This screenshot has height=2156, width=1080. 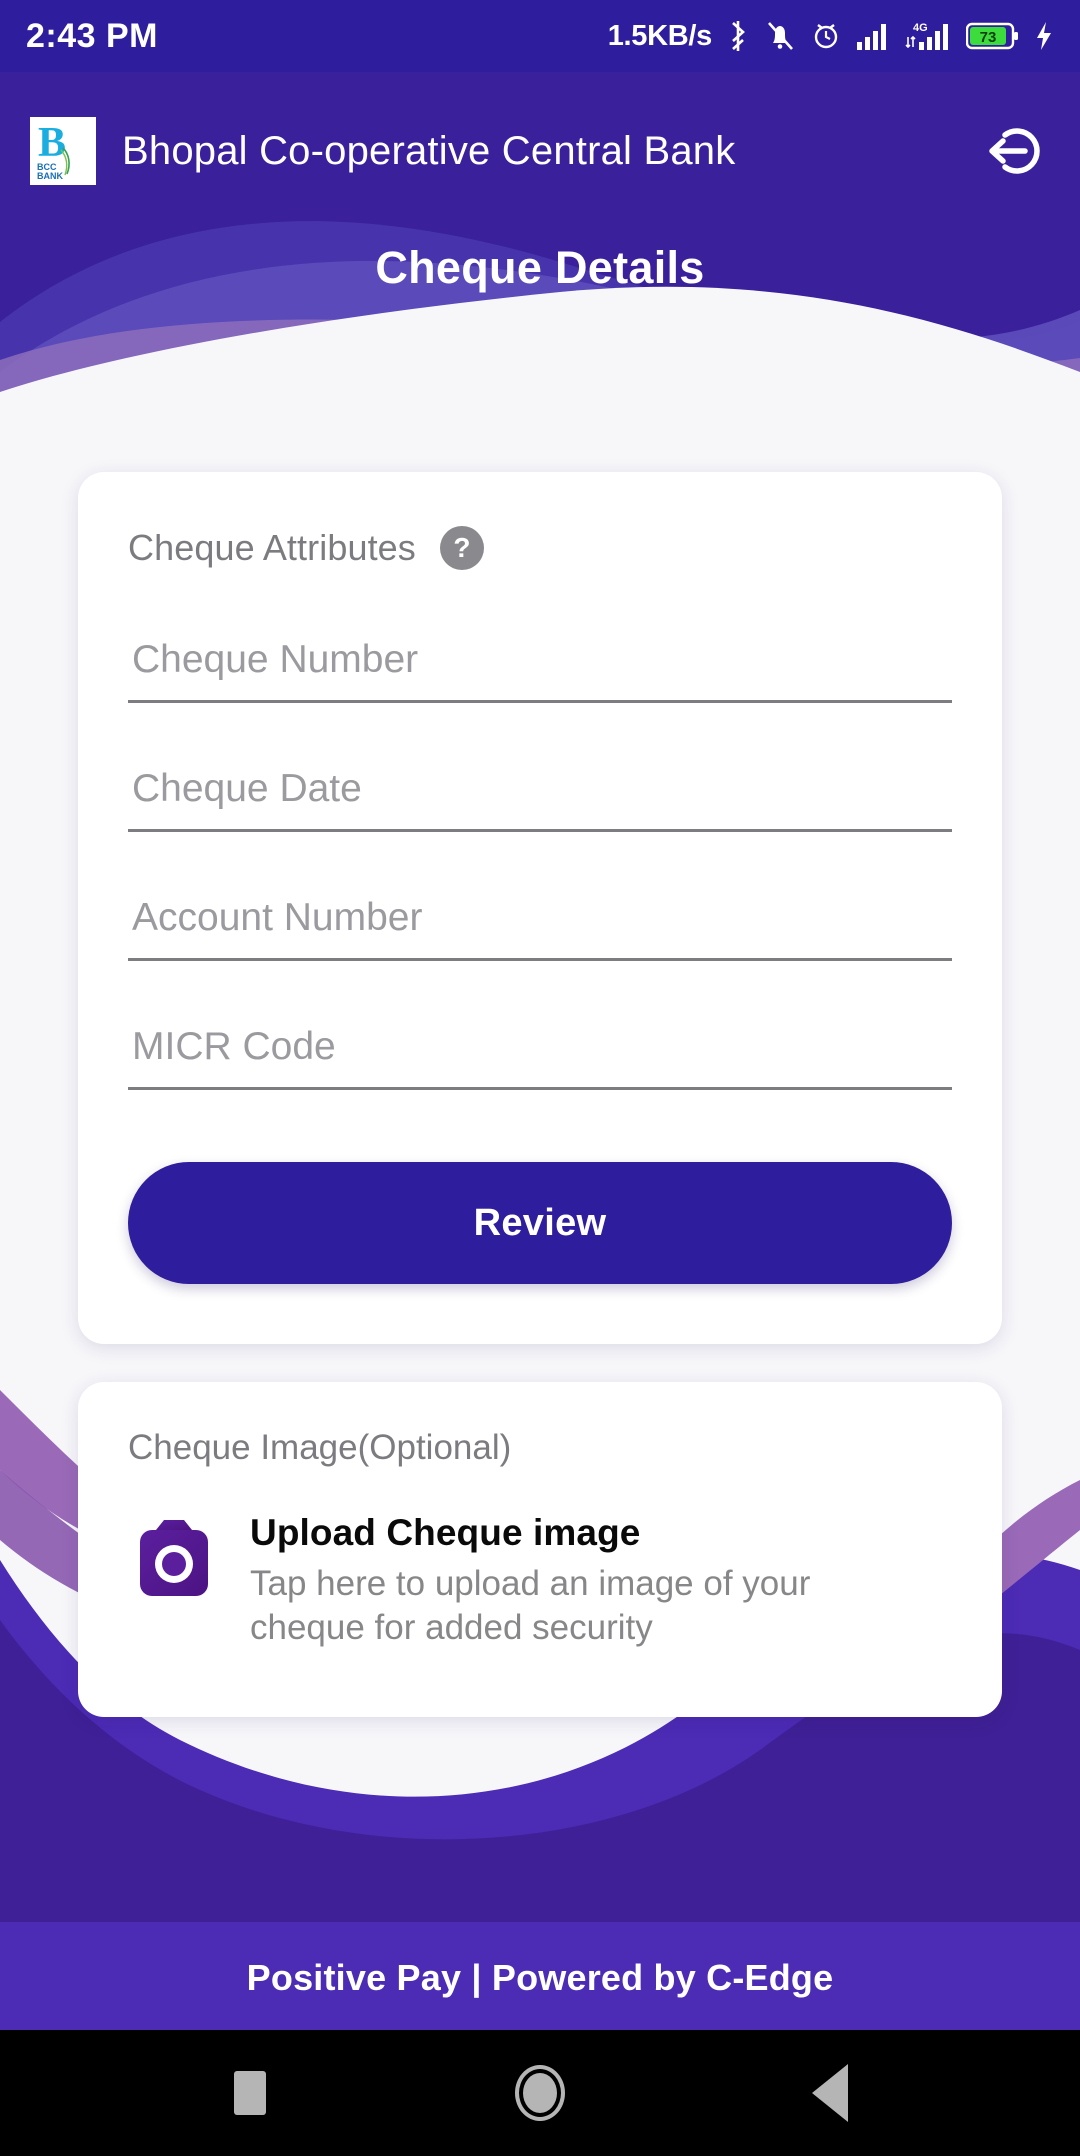 What do you see at coordinates (738, 36) in the screenshot?
I see `bluetooth-icon` at bounding box center [738, 36].